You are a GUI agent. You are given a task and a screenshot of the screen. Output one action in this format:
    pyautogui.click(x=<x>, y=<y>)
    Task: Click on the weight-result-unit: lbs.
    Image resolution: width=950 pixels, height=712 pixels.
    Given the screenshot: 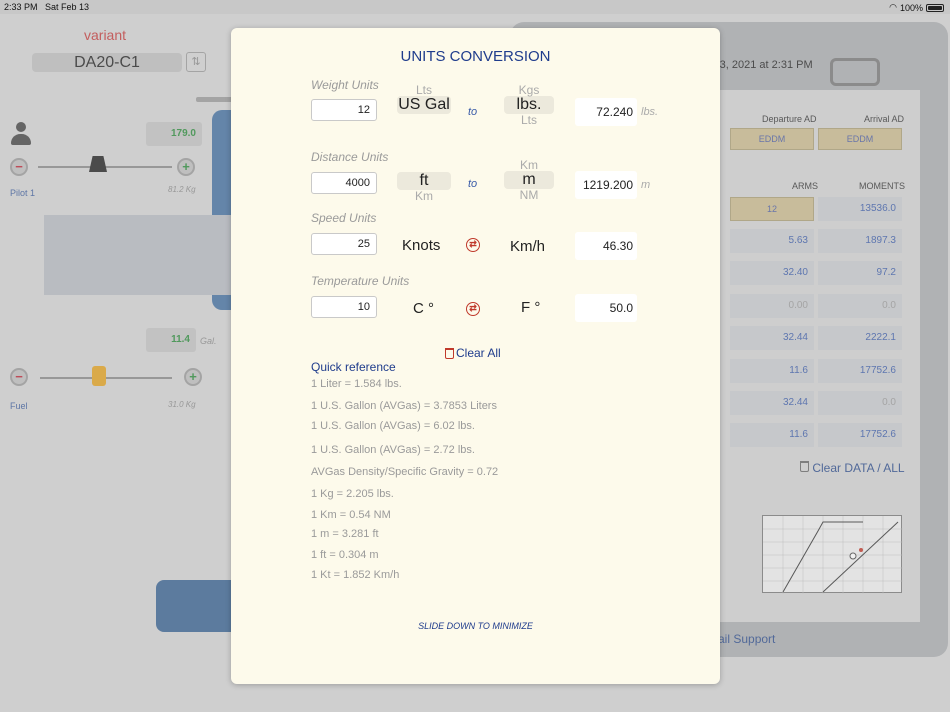 What is the action you would take?
    pyautogui.click(x=650, y=112)
    